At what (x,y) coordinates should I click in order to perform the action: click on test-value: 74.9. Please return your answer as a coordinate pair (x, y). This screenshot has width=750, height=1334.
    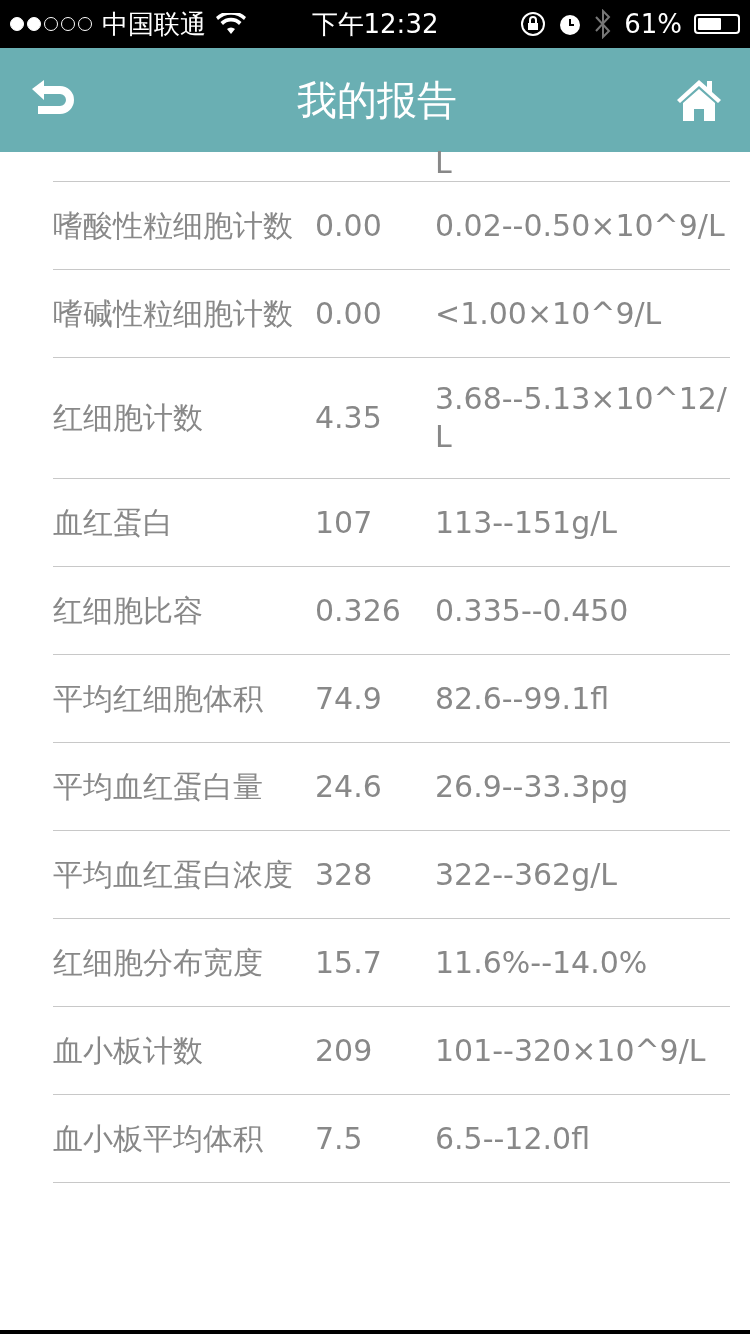
    Looking at the image, I should click on (349, 698).